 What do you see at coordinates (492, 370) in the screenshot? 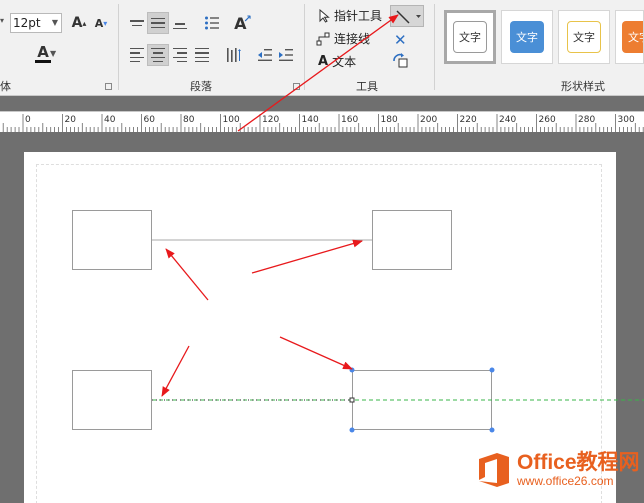
I see `handle-top-right` at bounding box center [492, 370].